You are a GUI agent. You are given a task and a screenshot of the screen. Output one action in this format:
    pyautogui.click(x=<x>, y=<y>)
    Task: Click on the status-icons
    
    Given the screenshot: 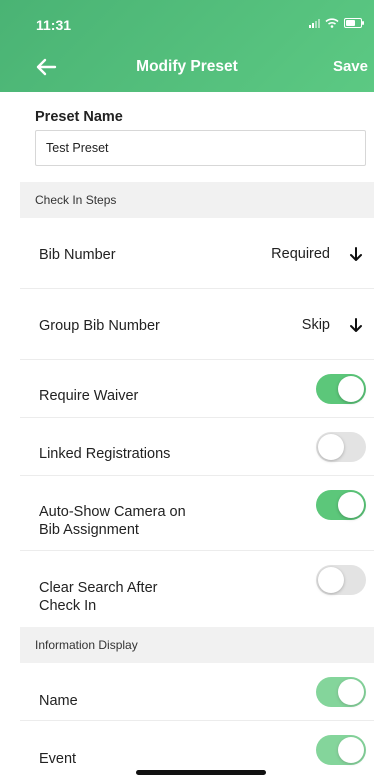 What is the action you would take?
    pyautogui.click(x=336, y=23)
    